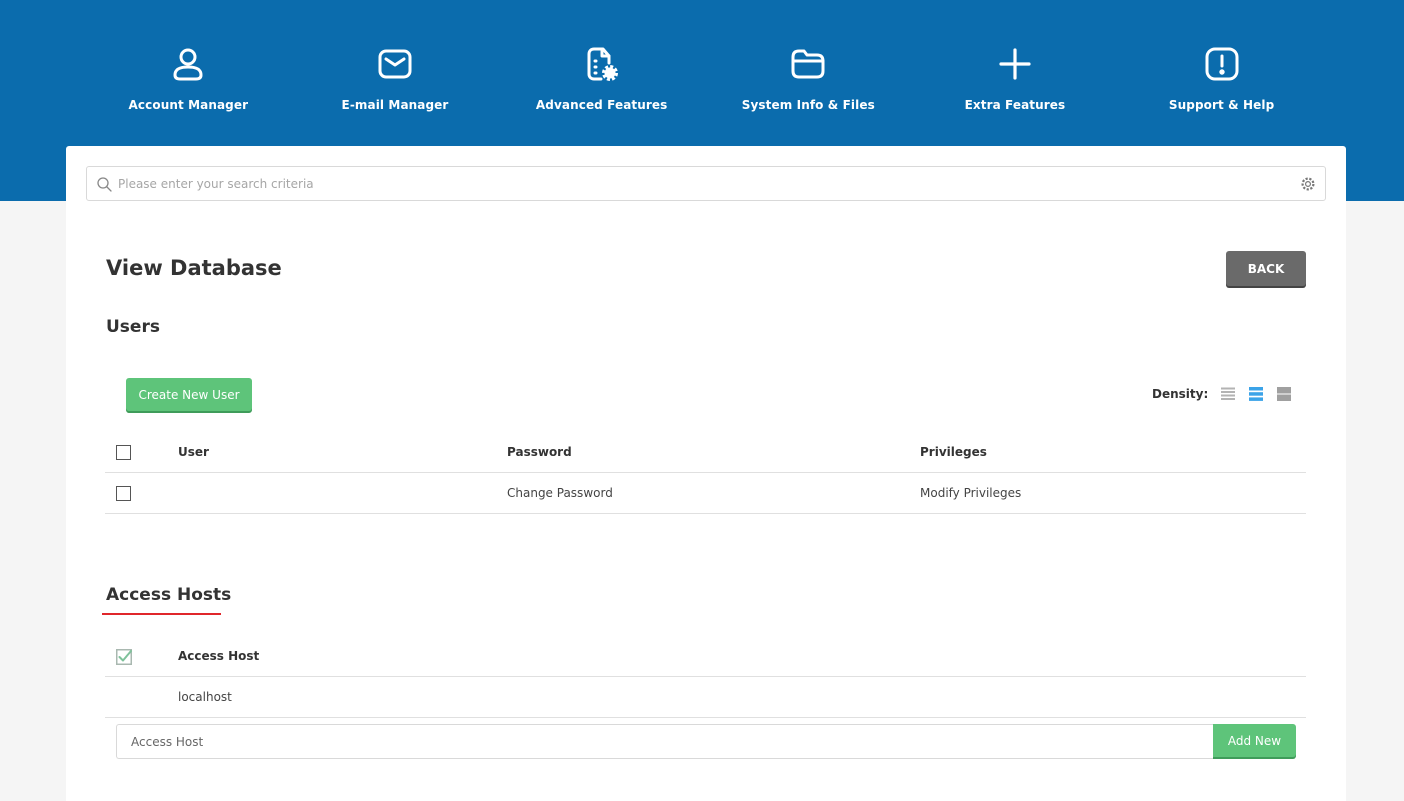 Image resolution: width=1404 pixels, height=801 pixels. I want to click on access-host-cell: localhost, so click(205, 697).